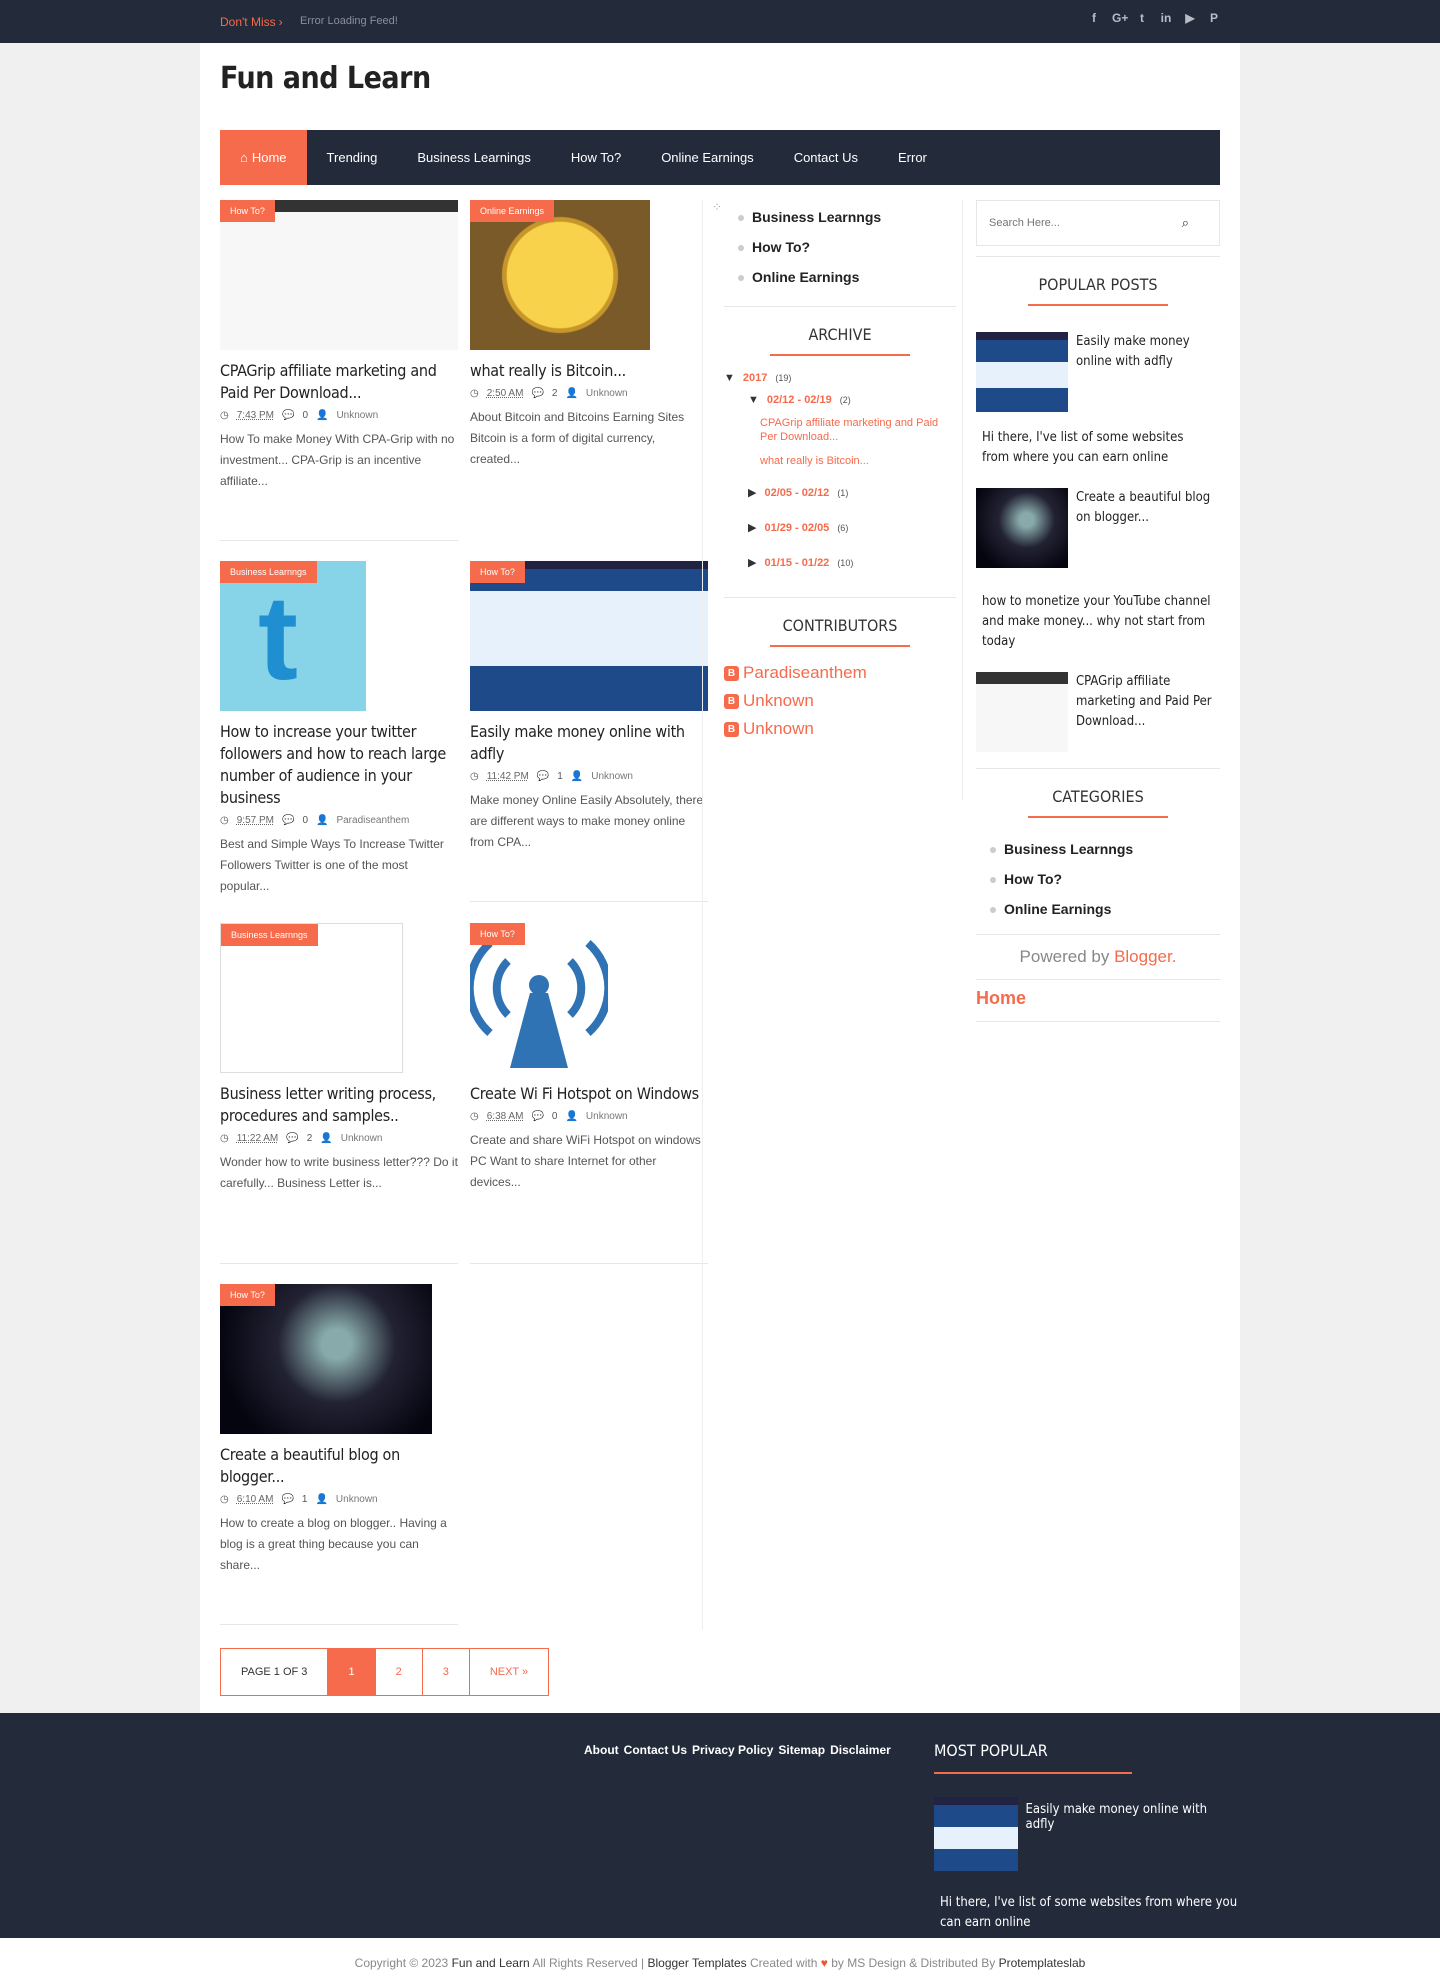 The height and width of the screenshot is (1988, 1440). What do you see at coordinates (505, 1116) in the screenshot?
I see `post-time: 6:38 AM` at bounding box center [505, 1116].